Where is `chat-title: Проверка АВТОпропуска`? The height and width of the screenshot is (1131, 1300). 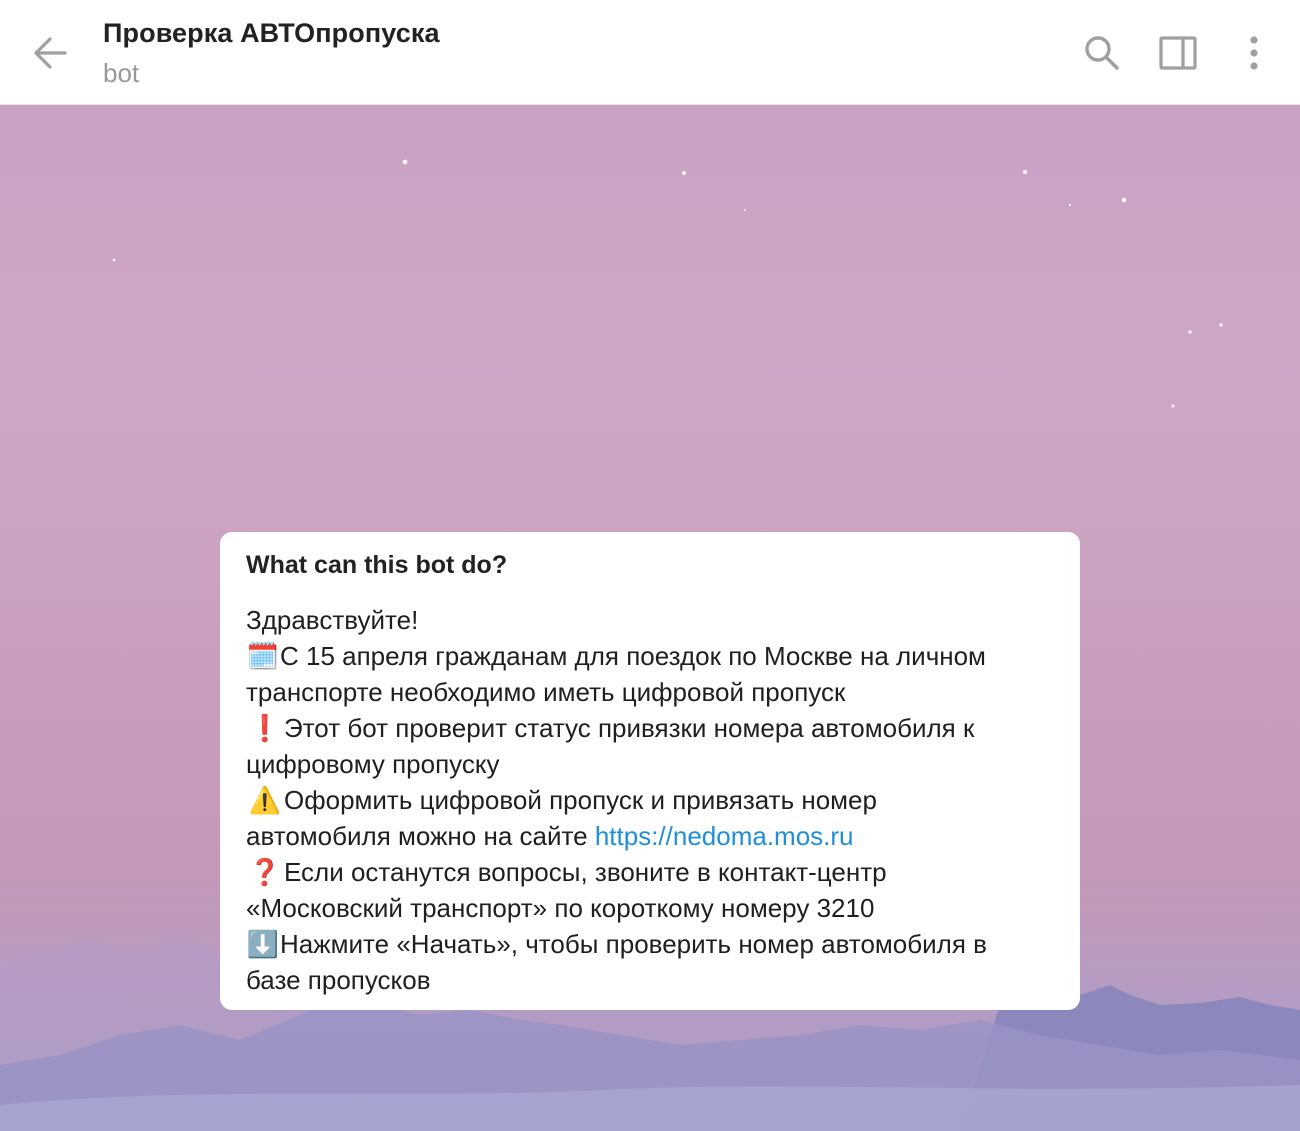 chat-title: Проверка АВТОпропуска is located at coordinates (271, 33).